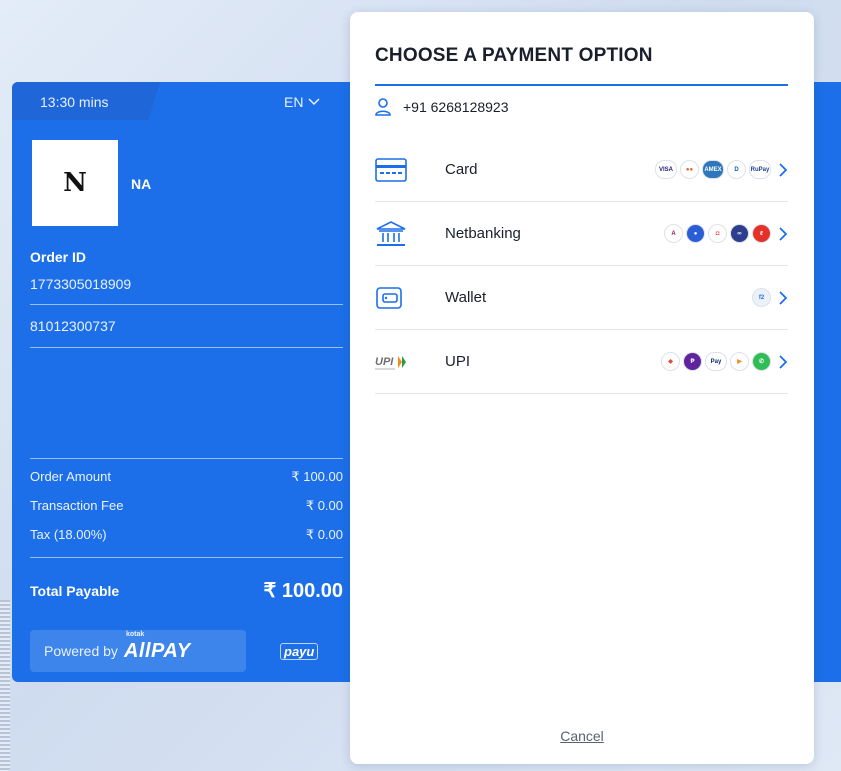  I want to click on order-id-value: 1773305018909, so click(81, 284).